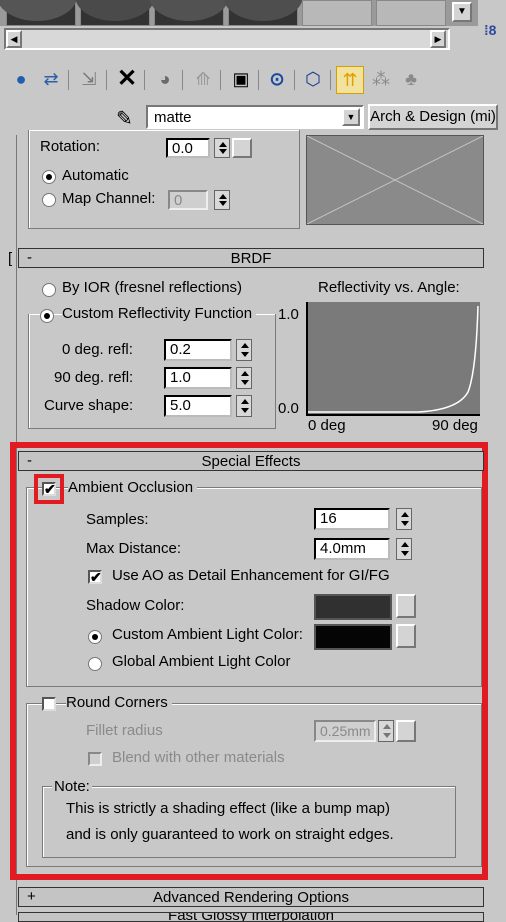 This screenshot has width=506, height=922. What do you see at coordinates (386, 731) in the screenshot?
I see `fillet-radius-spinner` at bounding box center [386, 731].